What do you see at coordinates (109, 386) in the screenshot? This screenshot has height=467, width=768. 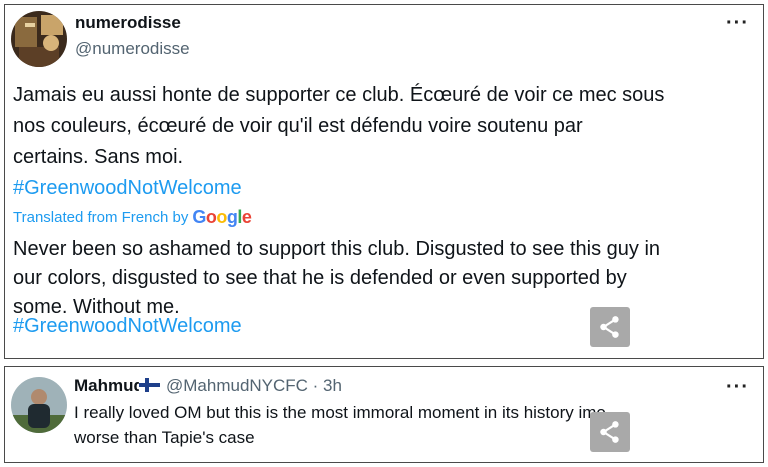 I see `display-name: Mahmud` at bounding box center [109, 386].